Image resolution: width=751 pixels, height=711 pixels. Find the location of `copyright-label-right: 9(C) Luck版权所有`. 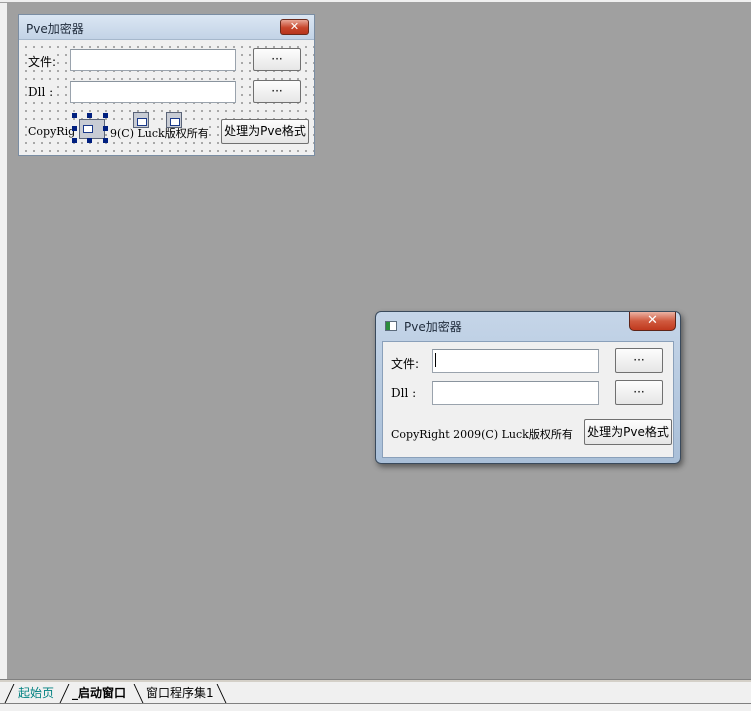

copyright-label-right: 9(C) Luck版权所有 is located at coordinates (159, 133).